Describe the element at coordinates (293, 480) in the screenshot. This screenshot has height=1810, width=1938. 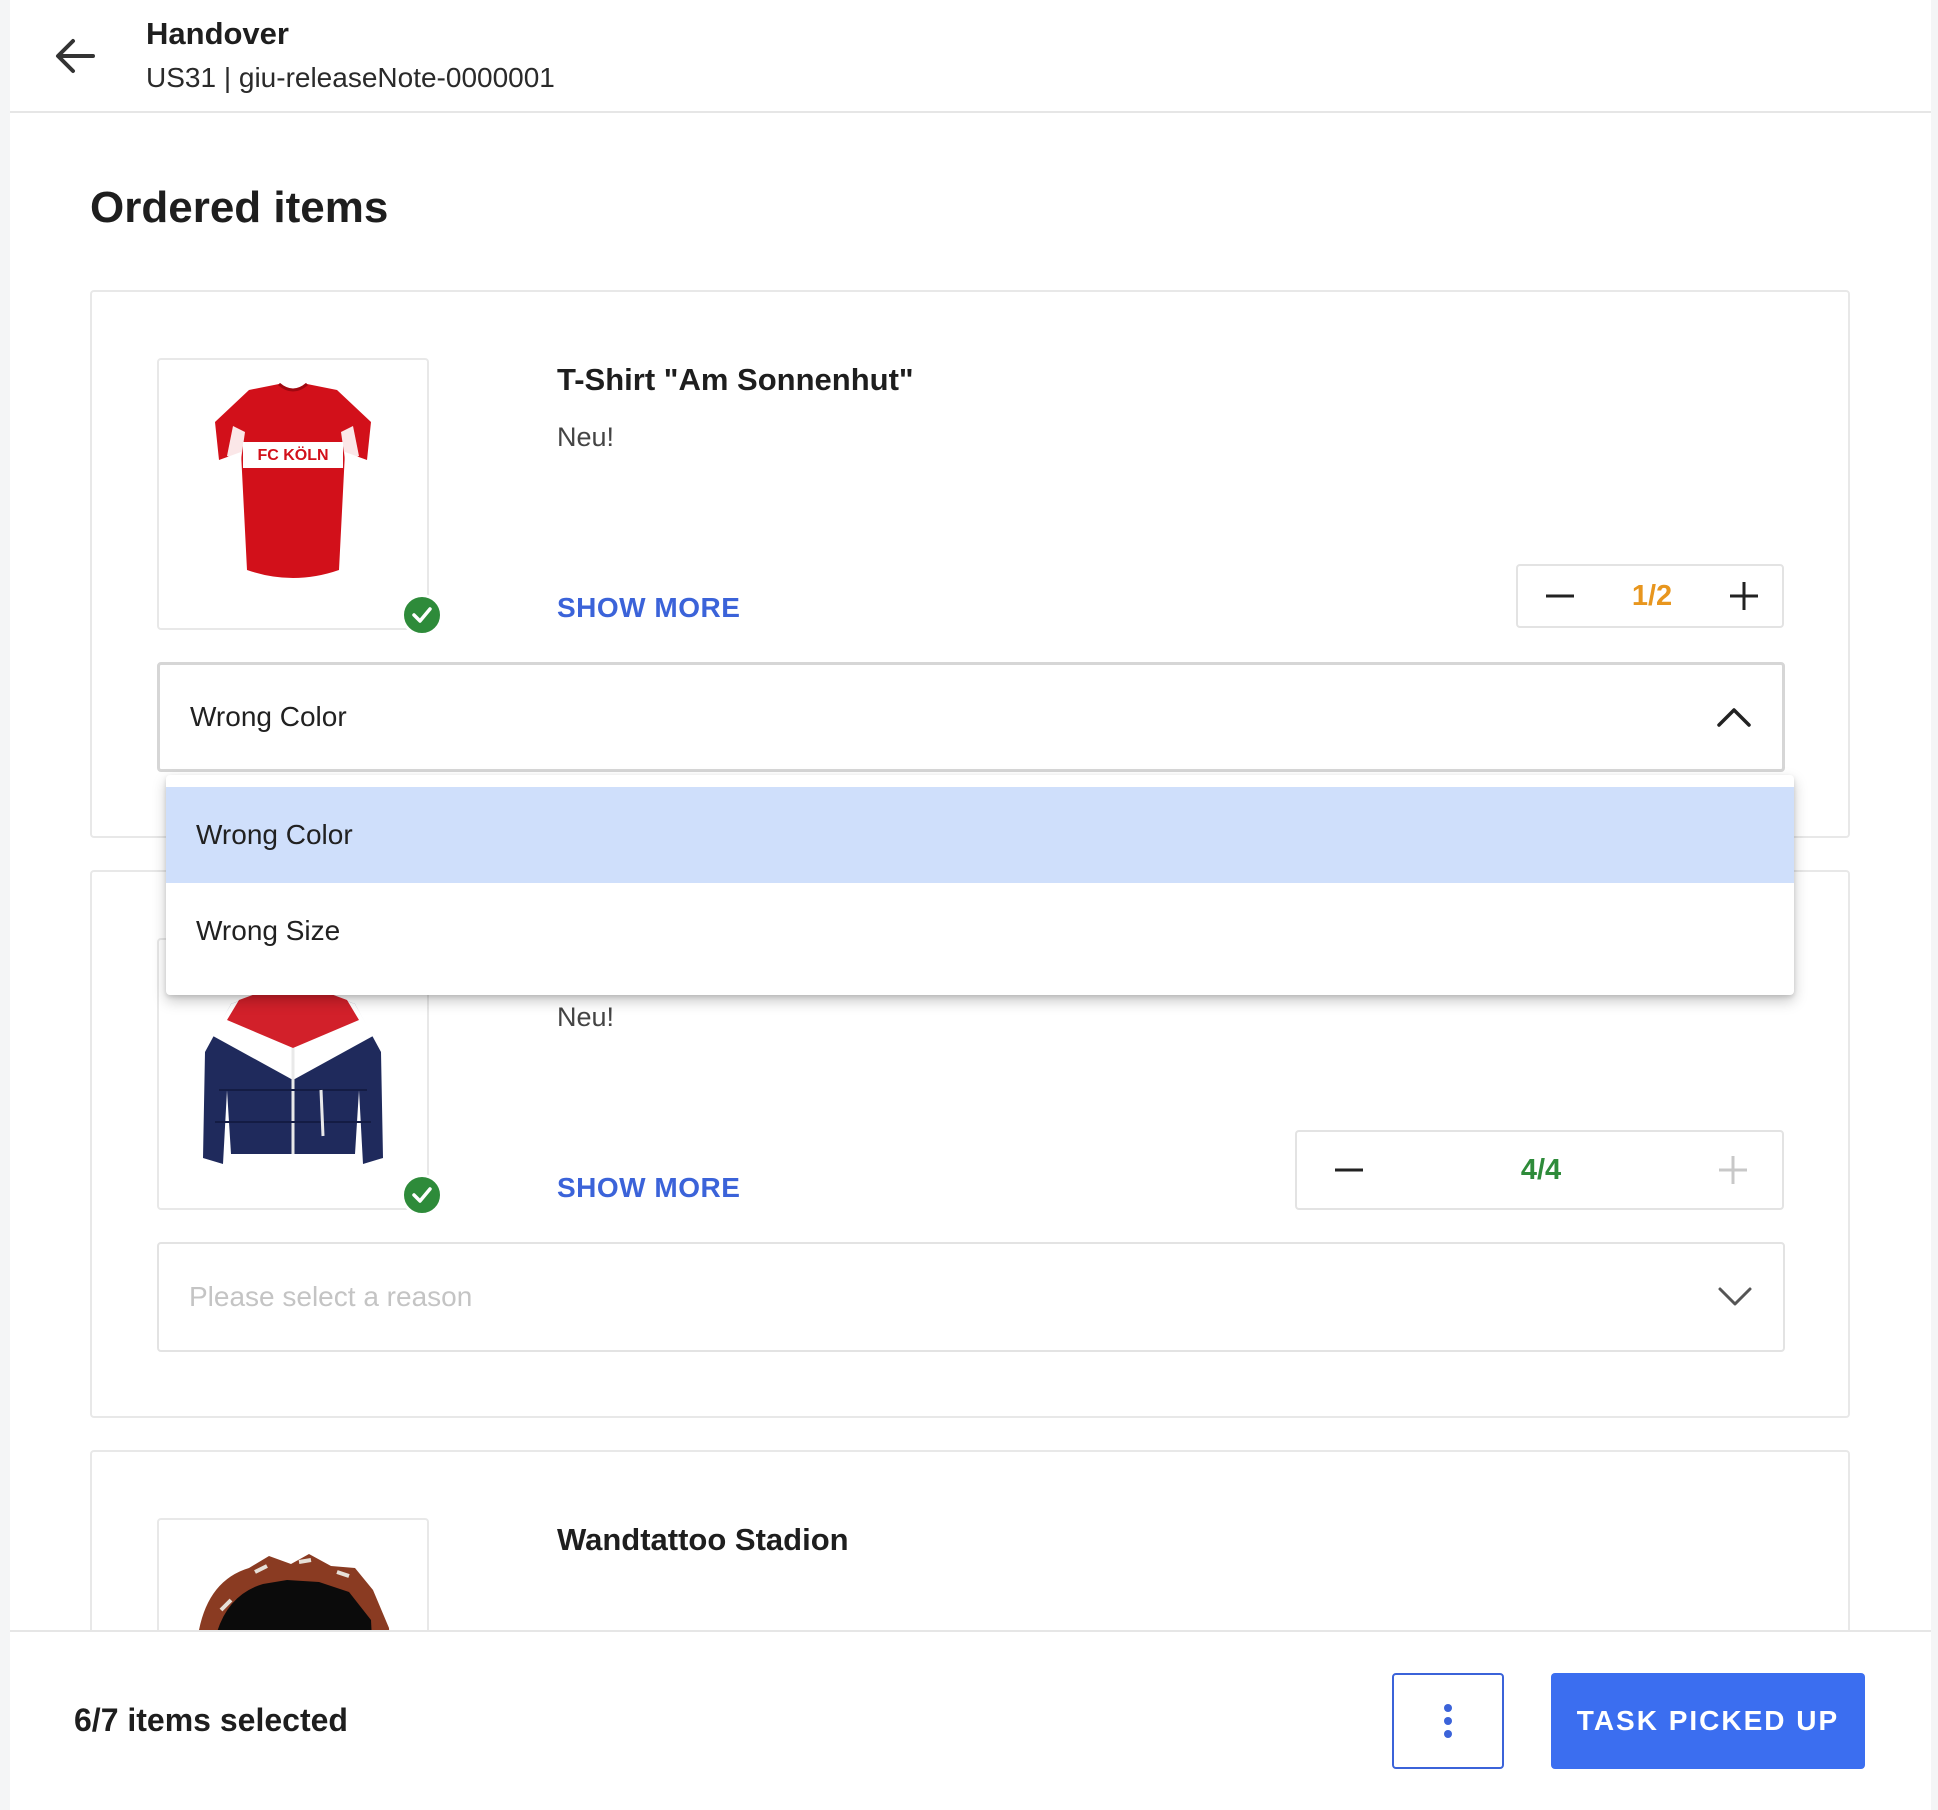
I see `red-tshirt-image: FC KÖLN` at that location.